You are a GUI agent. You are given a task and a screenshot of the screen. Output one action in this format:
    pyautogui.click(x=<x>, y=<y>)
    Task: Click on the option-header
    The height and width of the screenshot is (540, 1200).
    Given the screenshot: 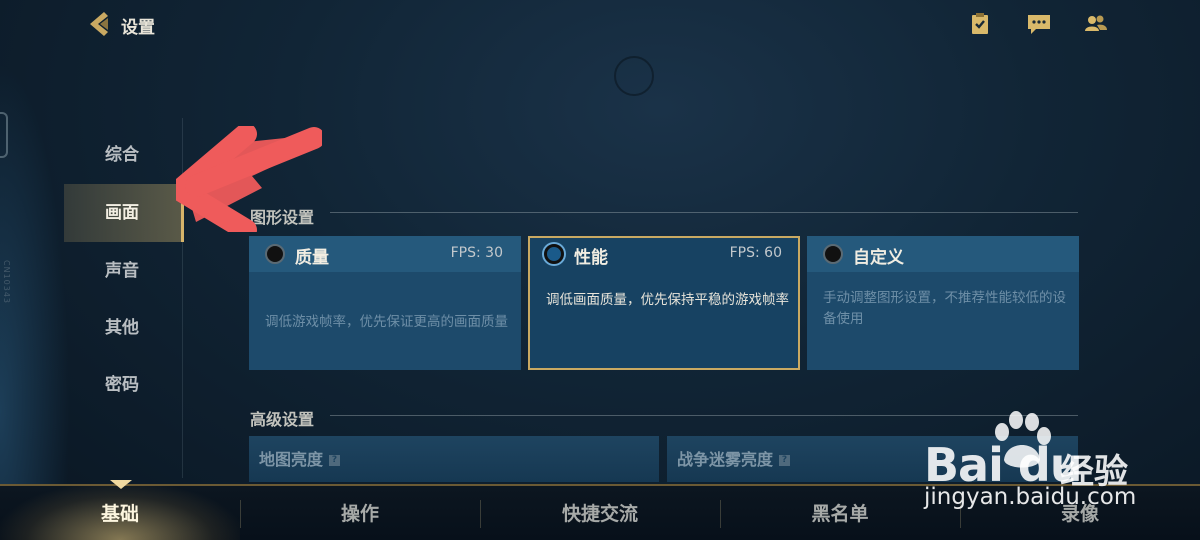 What is the action you would take?
    pyautogui.click(x=943, y=254)
    